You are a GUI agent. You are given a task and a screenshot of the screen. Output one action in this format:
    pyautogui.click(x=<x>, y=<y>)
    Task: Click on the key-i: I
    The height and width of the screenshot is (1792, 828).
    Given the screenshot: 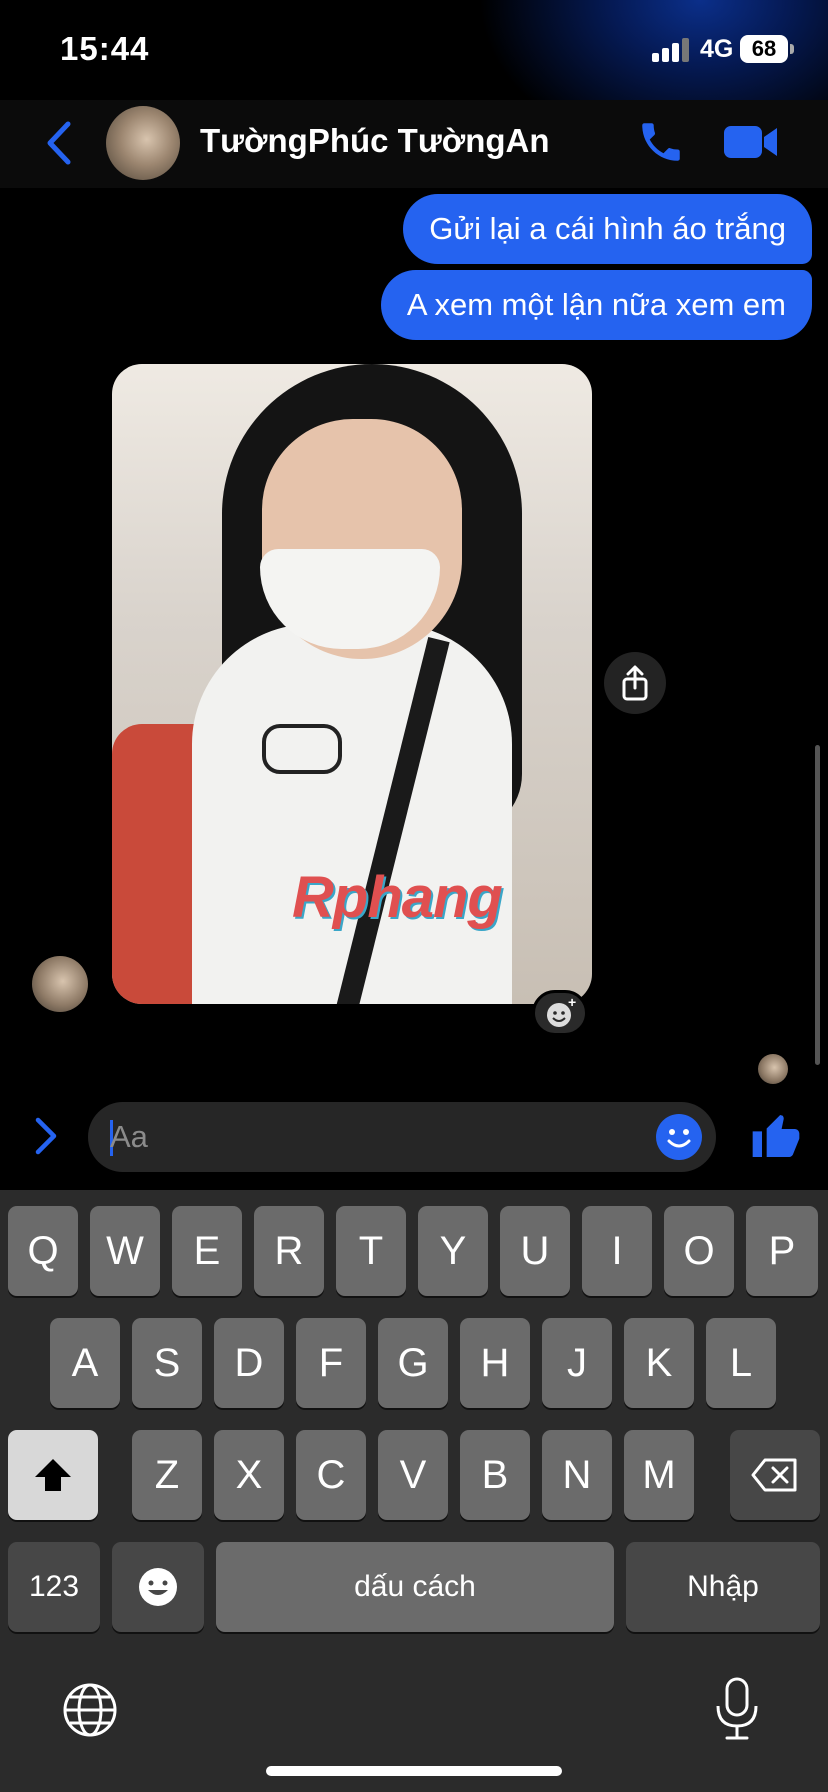 What is the action you would take?
    pyautogui.click(x=617, y=1251)
    